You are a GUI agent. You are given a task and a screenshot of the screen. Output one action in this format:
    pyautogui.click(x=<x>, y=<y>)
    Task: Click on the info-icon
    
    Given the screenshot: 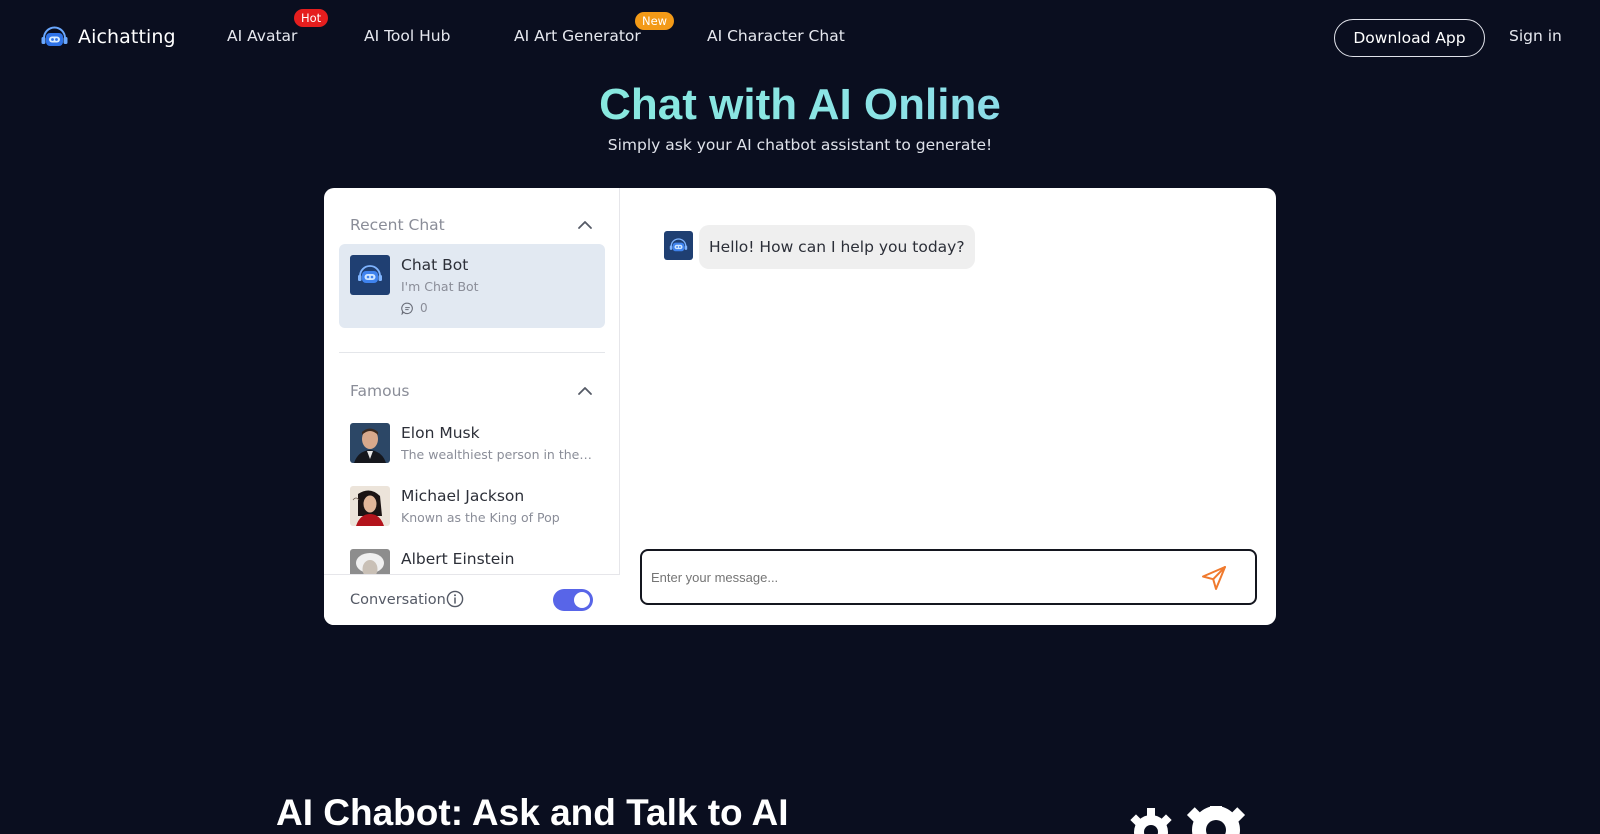 What is the action you would take?
    pyautogui.click(x=455, y=599)
    